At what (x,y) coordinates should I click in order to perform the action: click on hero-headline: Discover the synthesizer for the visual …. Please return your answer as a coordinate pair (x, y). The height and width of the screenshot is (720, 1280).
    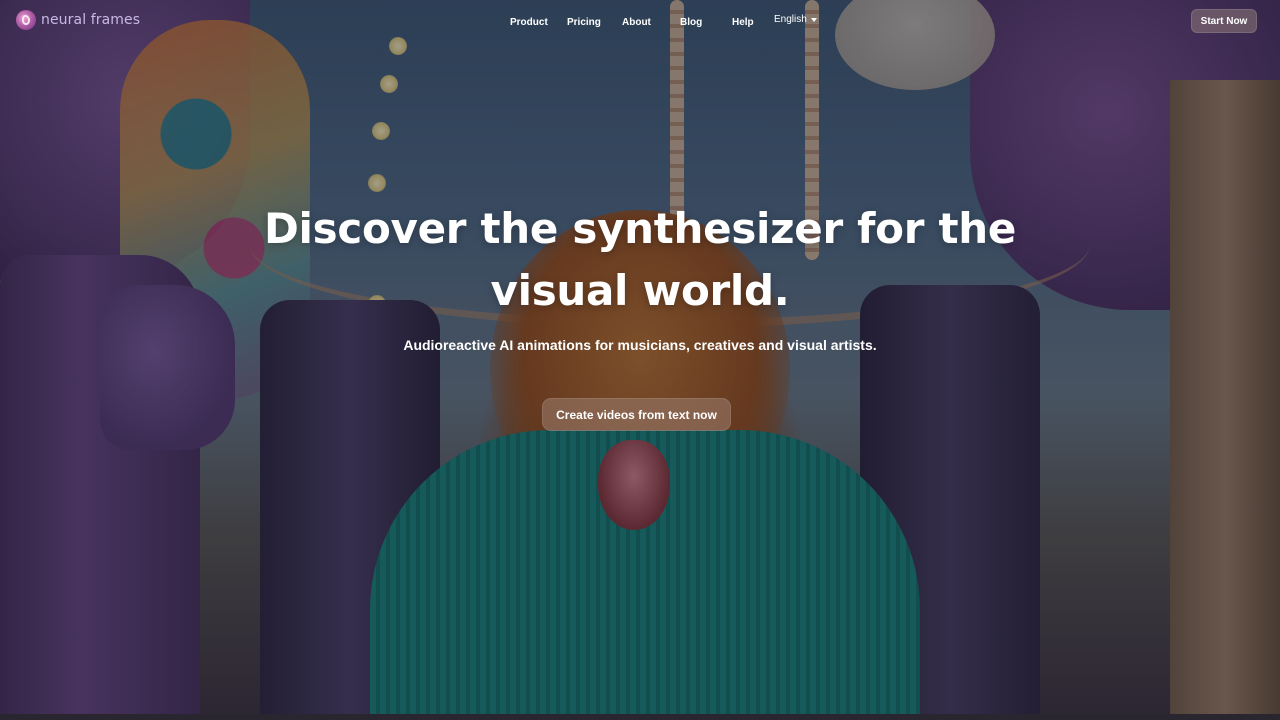
    Looking at the image, I should click on (640, 260).